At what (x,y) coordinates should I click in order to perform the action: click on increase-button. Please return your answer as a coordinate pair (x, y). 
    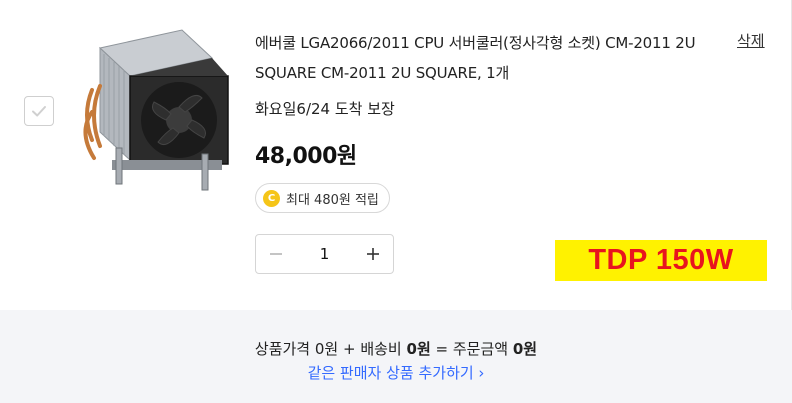
    Looking at the image, I should click on (373, 254).